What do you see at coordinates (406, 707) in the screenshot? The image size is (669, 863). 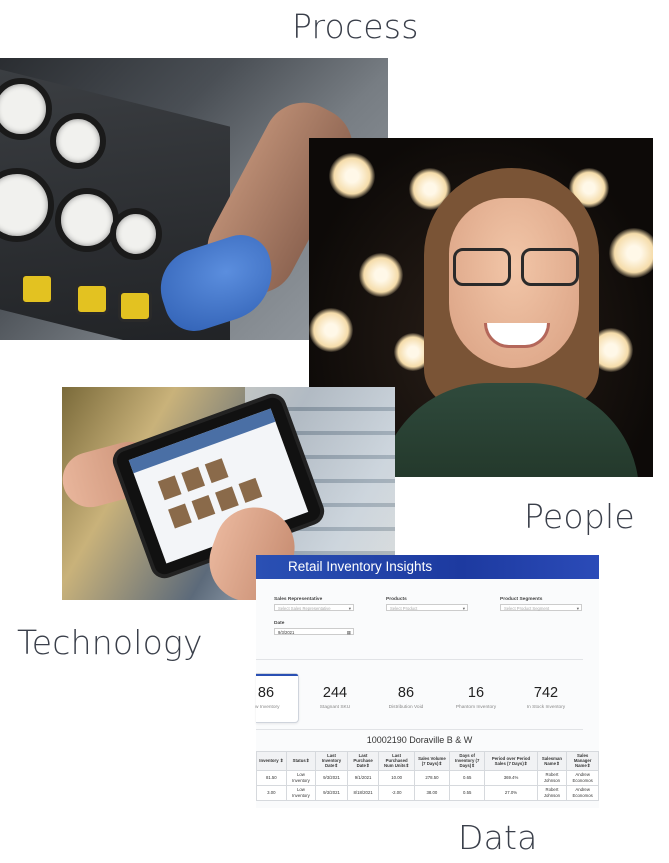 I see `kpi-label: Distribution Void` at bounding box center [406, 707].